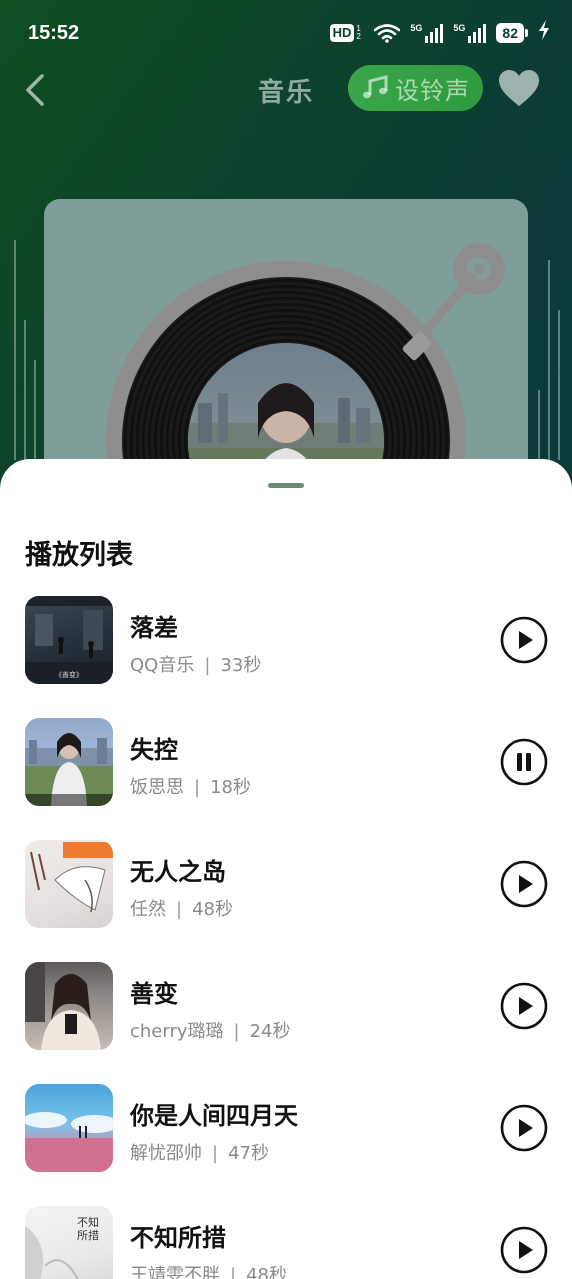  I want to click on track-artist: 解忧邵帅, so click(166, 1153).